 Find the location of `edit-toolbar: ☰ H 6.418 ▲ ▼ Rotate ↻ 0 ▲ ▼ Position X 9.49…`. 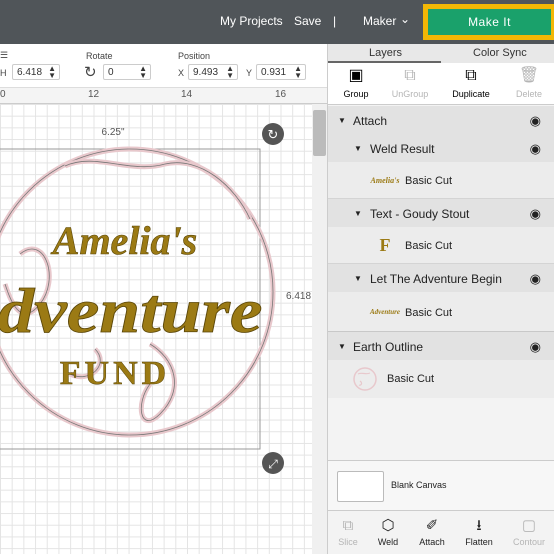

edit-toolbar: ☰ H 6.418 ▲ ▼ Rotate ↻ 0 ▲ ▼ Position X 9.49… is located at coordinates (163, 66).